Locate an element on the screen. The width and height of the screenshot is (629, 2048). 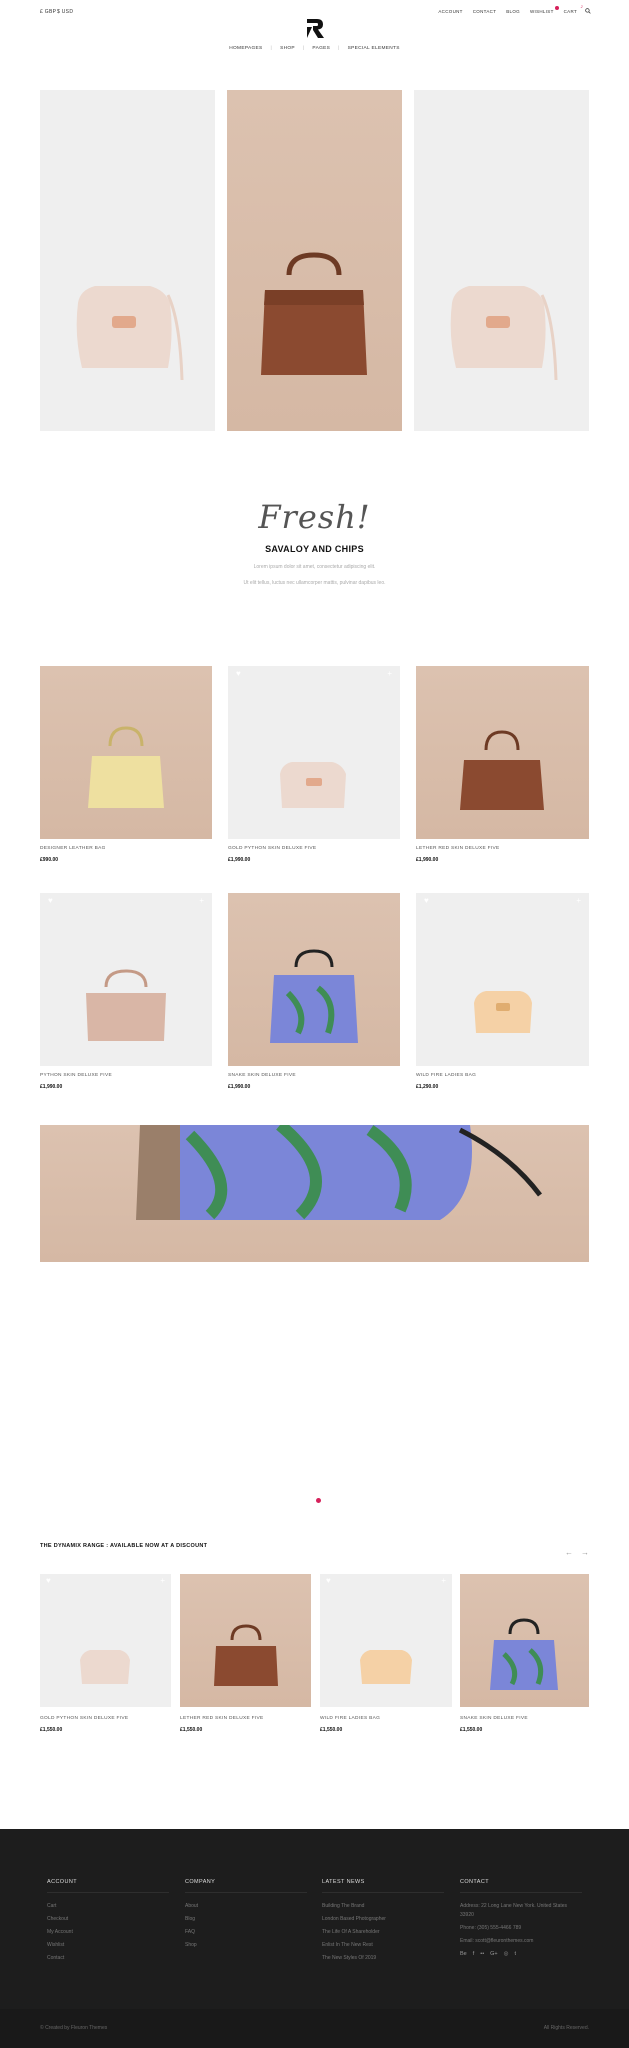
product-name: PYTHON SKIN DELUXE FIVE is located at coordinates (76, 1075).